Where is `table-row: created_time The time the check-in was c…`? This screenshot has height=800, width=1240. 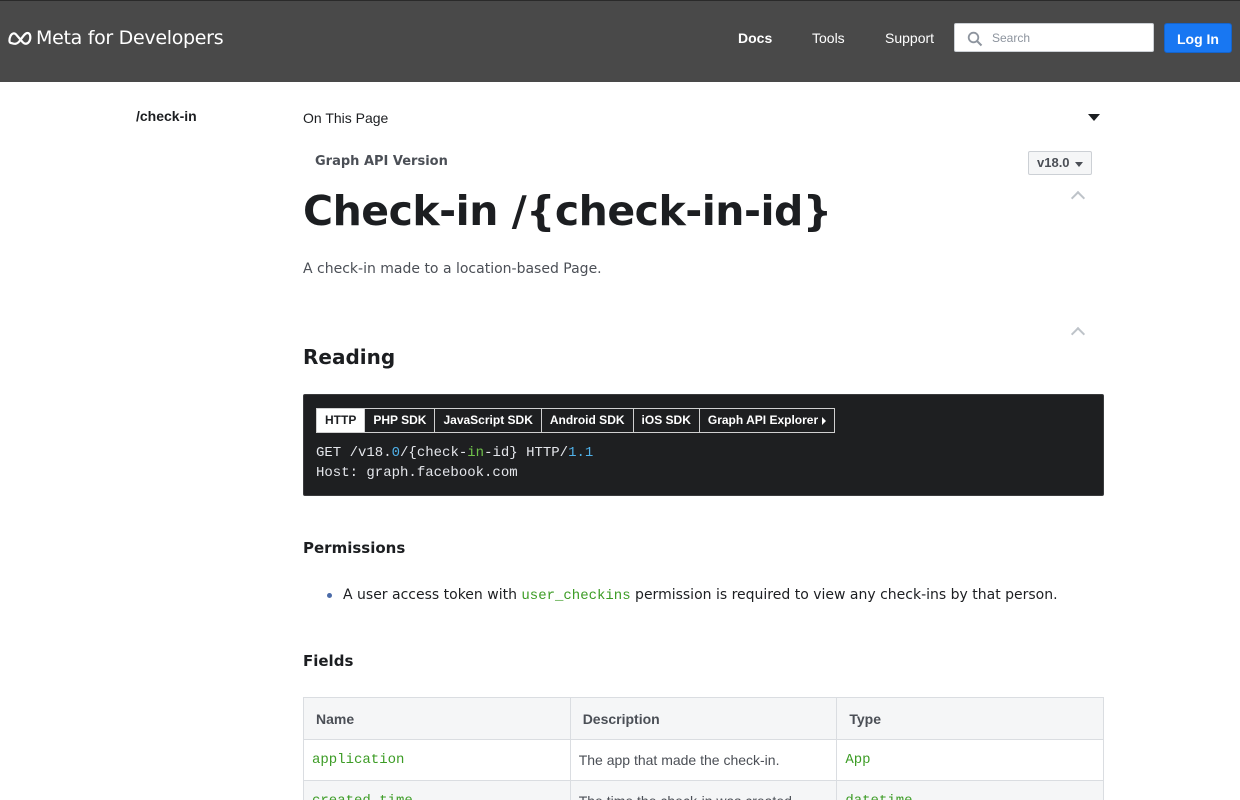 table-row: created_time The time the check-in was c… is located at coordinates (703, 790).